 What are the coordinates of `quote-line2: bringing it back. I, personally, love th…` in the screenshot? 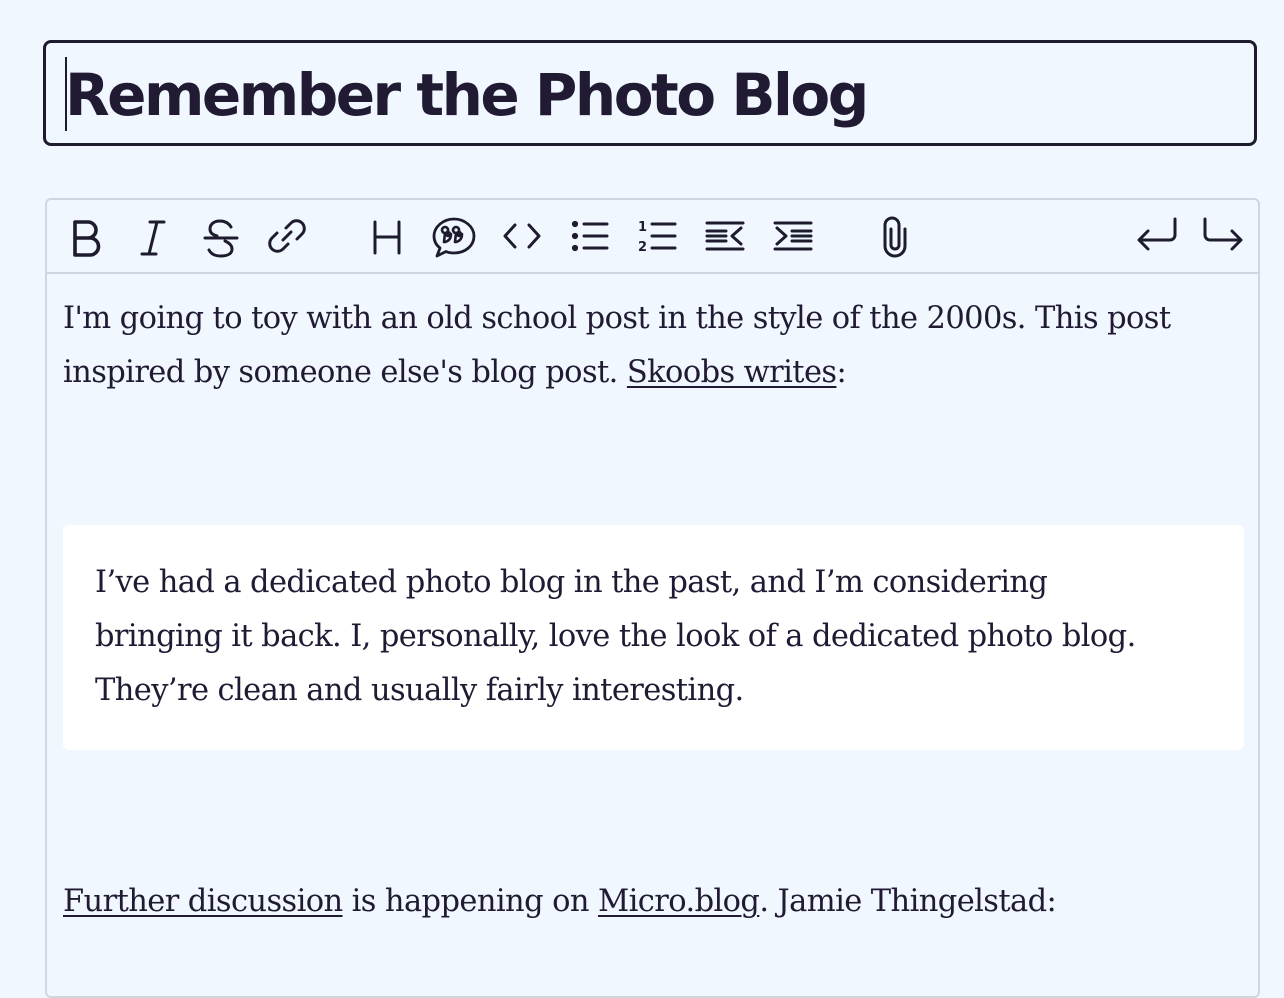 It's located at (615, 636).